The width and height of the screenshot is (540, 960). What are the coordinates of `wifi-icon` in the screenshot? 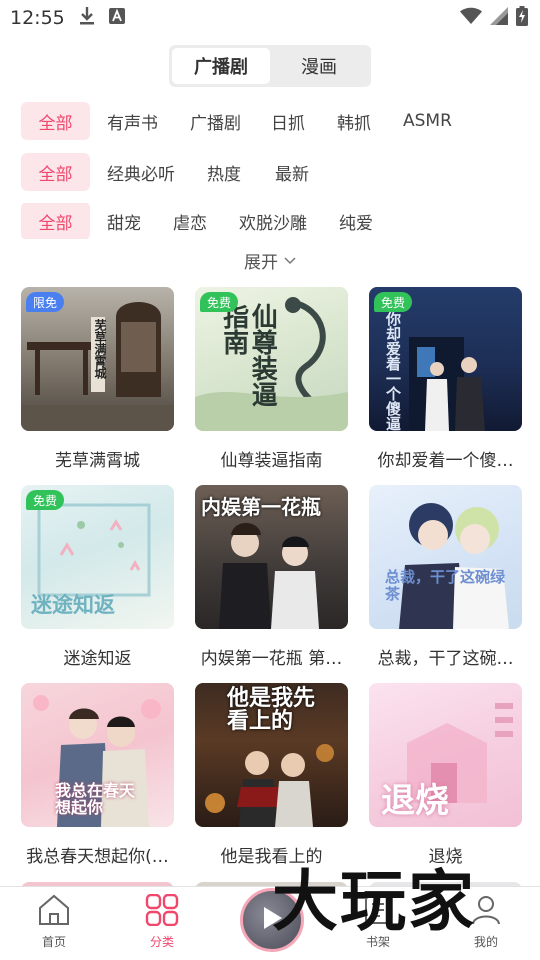 It's located at (471, 18).